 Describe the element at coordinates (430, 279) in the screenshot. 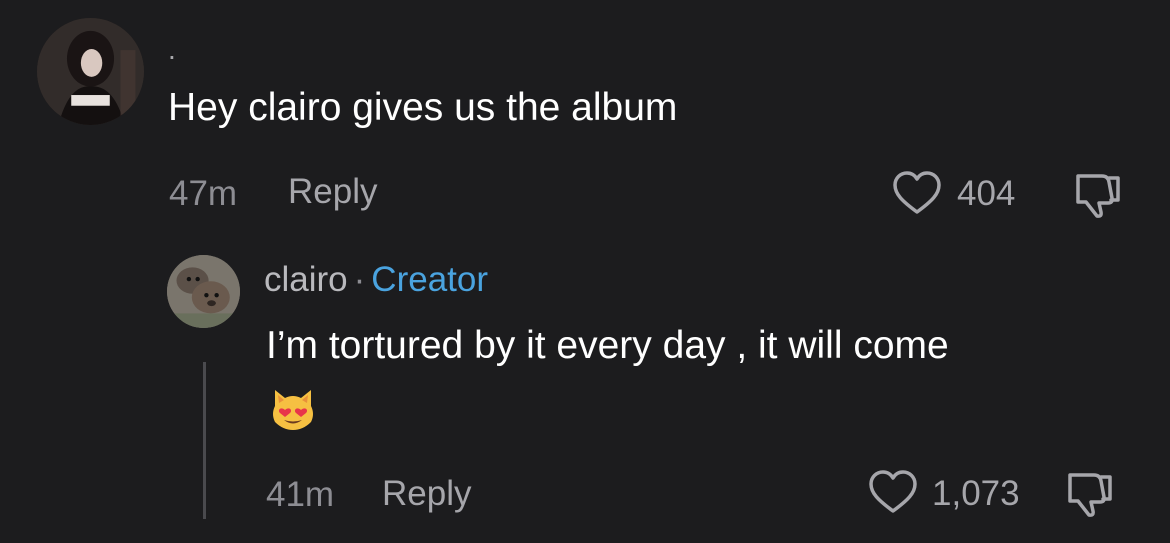

I see `creator-badge: Creator` at that location.